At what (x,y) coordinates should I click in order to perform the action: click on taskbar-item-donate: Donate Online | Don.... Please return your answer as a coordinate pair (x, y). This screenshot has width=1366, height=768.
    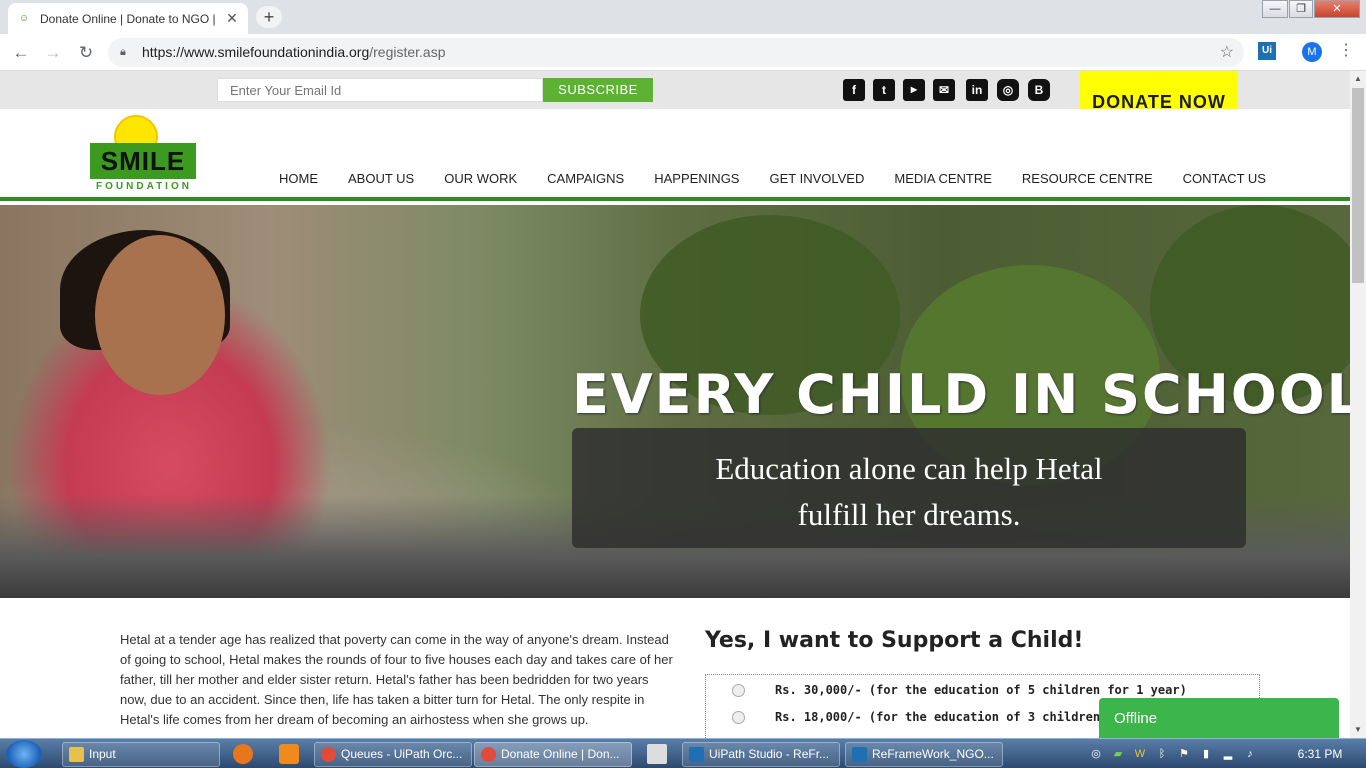
    Looking at the image, I should click on (553, 754).